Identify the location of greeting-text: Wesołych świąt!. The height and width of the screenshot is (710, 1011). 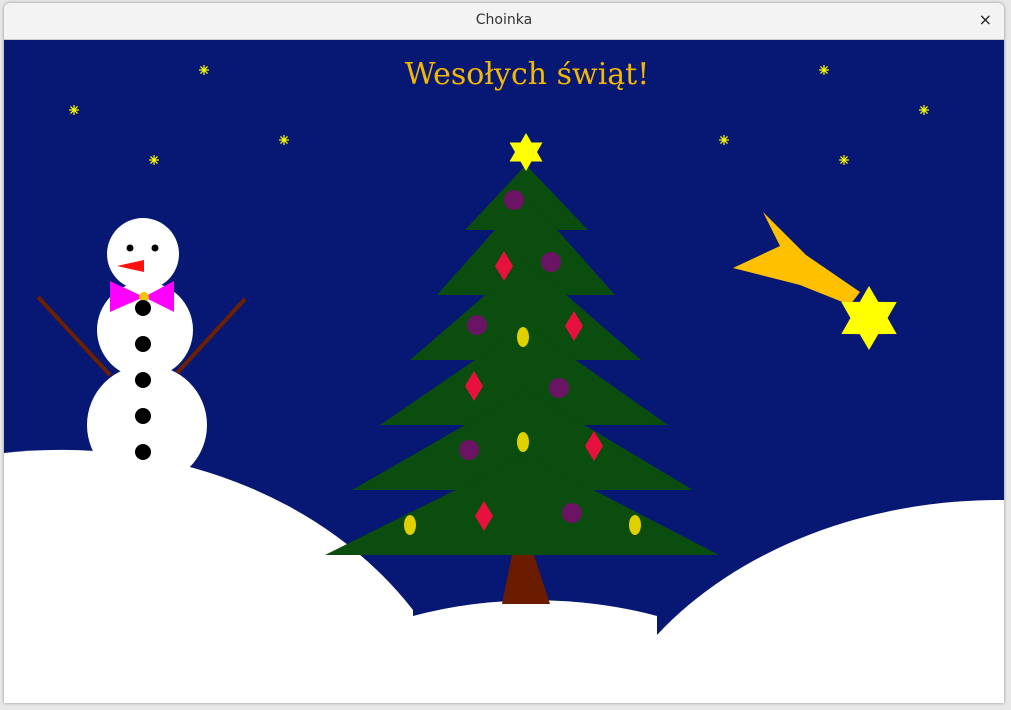
(527, 74).